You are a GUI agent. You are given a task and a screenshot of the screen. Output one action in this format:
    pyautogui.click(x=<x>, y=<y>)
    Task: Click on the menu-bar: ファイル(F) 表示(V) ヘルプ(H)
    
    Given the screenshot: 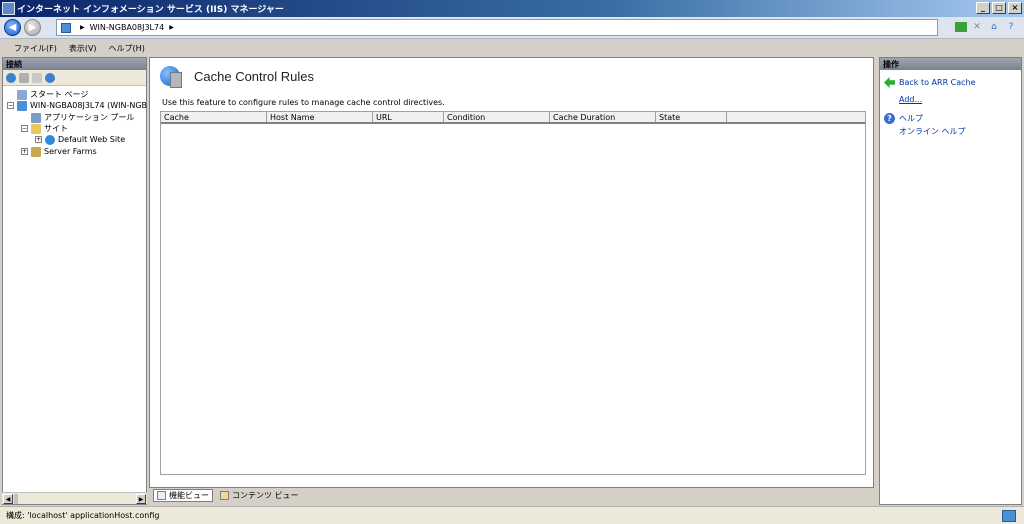 What is the action you would take?
    pyautogui.click(x=512, y=48)
    